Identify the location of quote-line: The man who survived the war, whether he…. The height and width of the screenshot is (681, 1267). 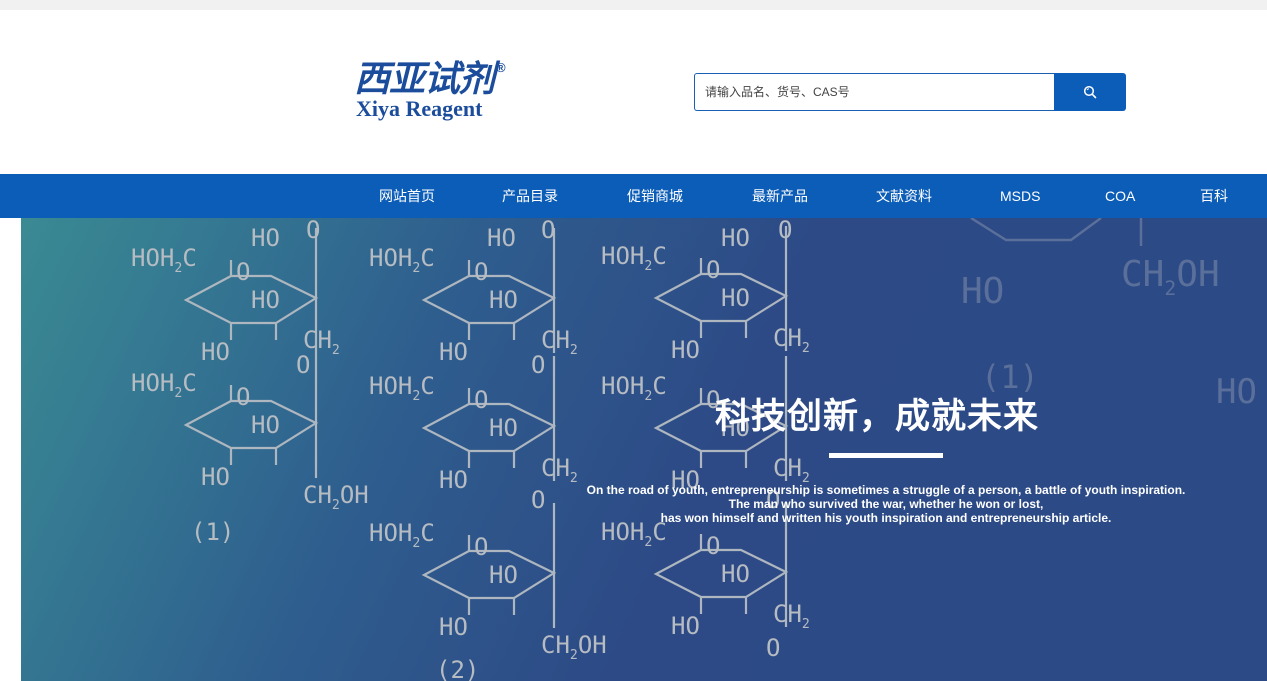
(886, 504).